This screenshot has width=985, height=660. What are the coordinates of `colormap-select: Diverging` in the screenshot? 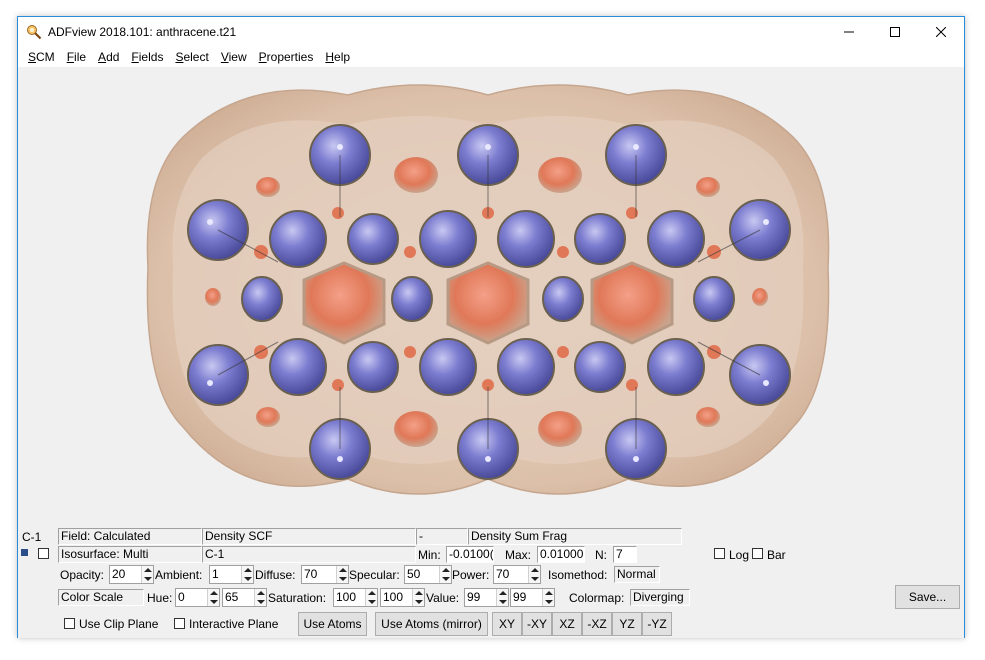 It's located at (660, 597).